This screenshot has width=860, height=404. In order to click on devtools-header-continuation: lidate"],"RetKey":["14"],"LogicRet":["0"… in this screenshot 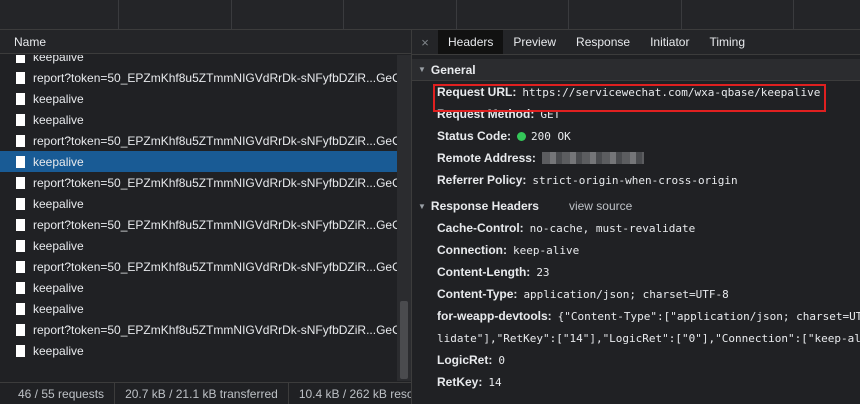, I will do `click(636, 338)`.